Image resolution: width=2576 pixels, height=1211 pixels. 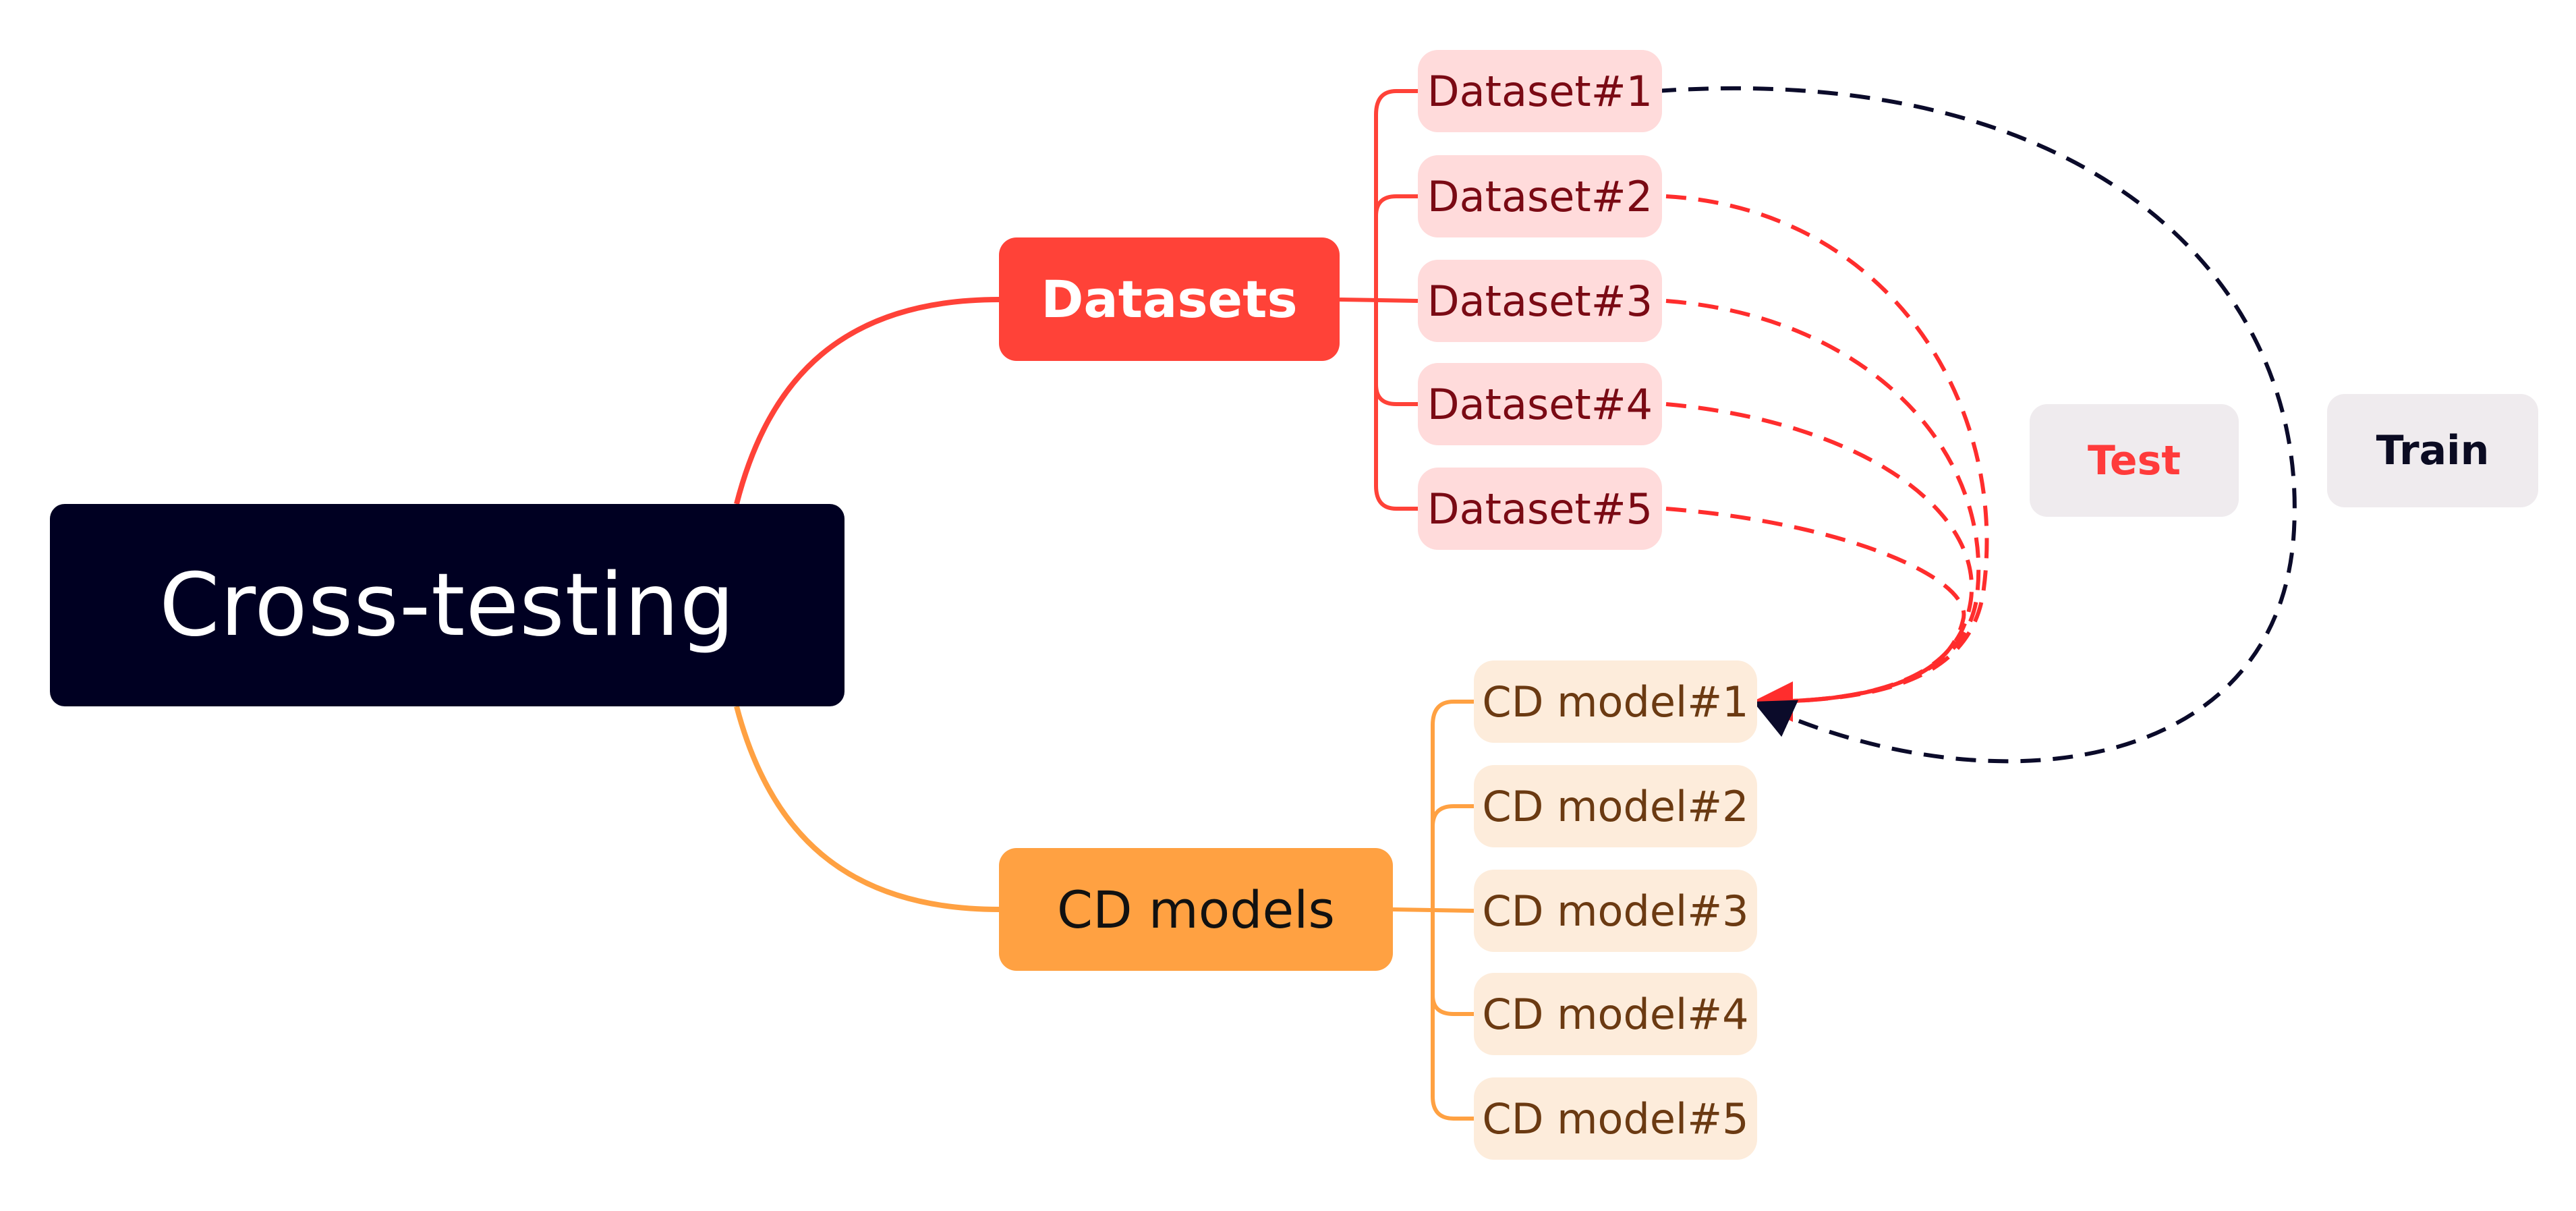 What do you see at coordinates (1615, 806) in the screenshot?
I see `cd-model-node: CD model#2` at bounding box center [1615, 806].